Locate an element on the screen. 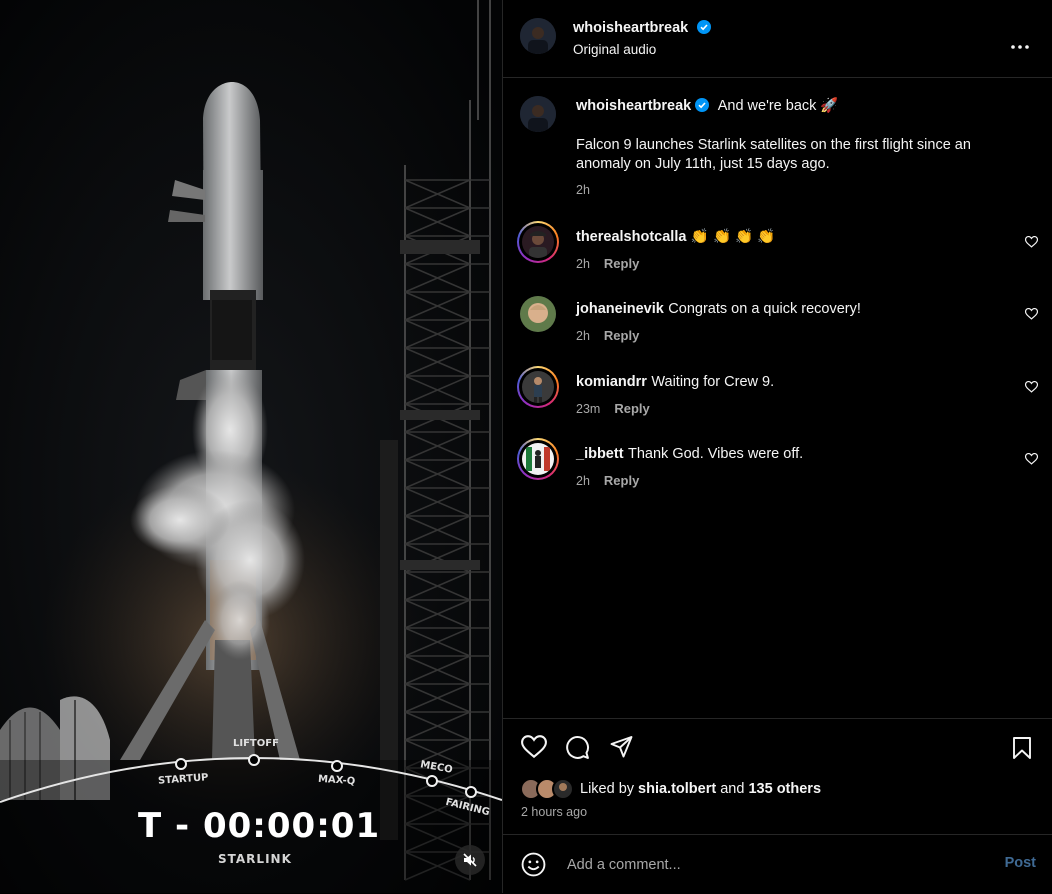 The width and height of the screenshot is (1052, 894). comment-item: komiandrr Waiting for Crew 9. 23m Reply is located at coordinates (675, 395).